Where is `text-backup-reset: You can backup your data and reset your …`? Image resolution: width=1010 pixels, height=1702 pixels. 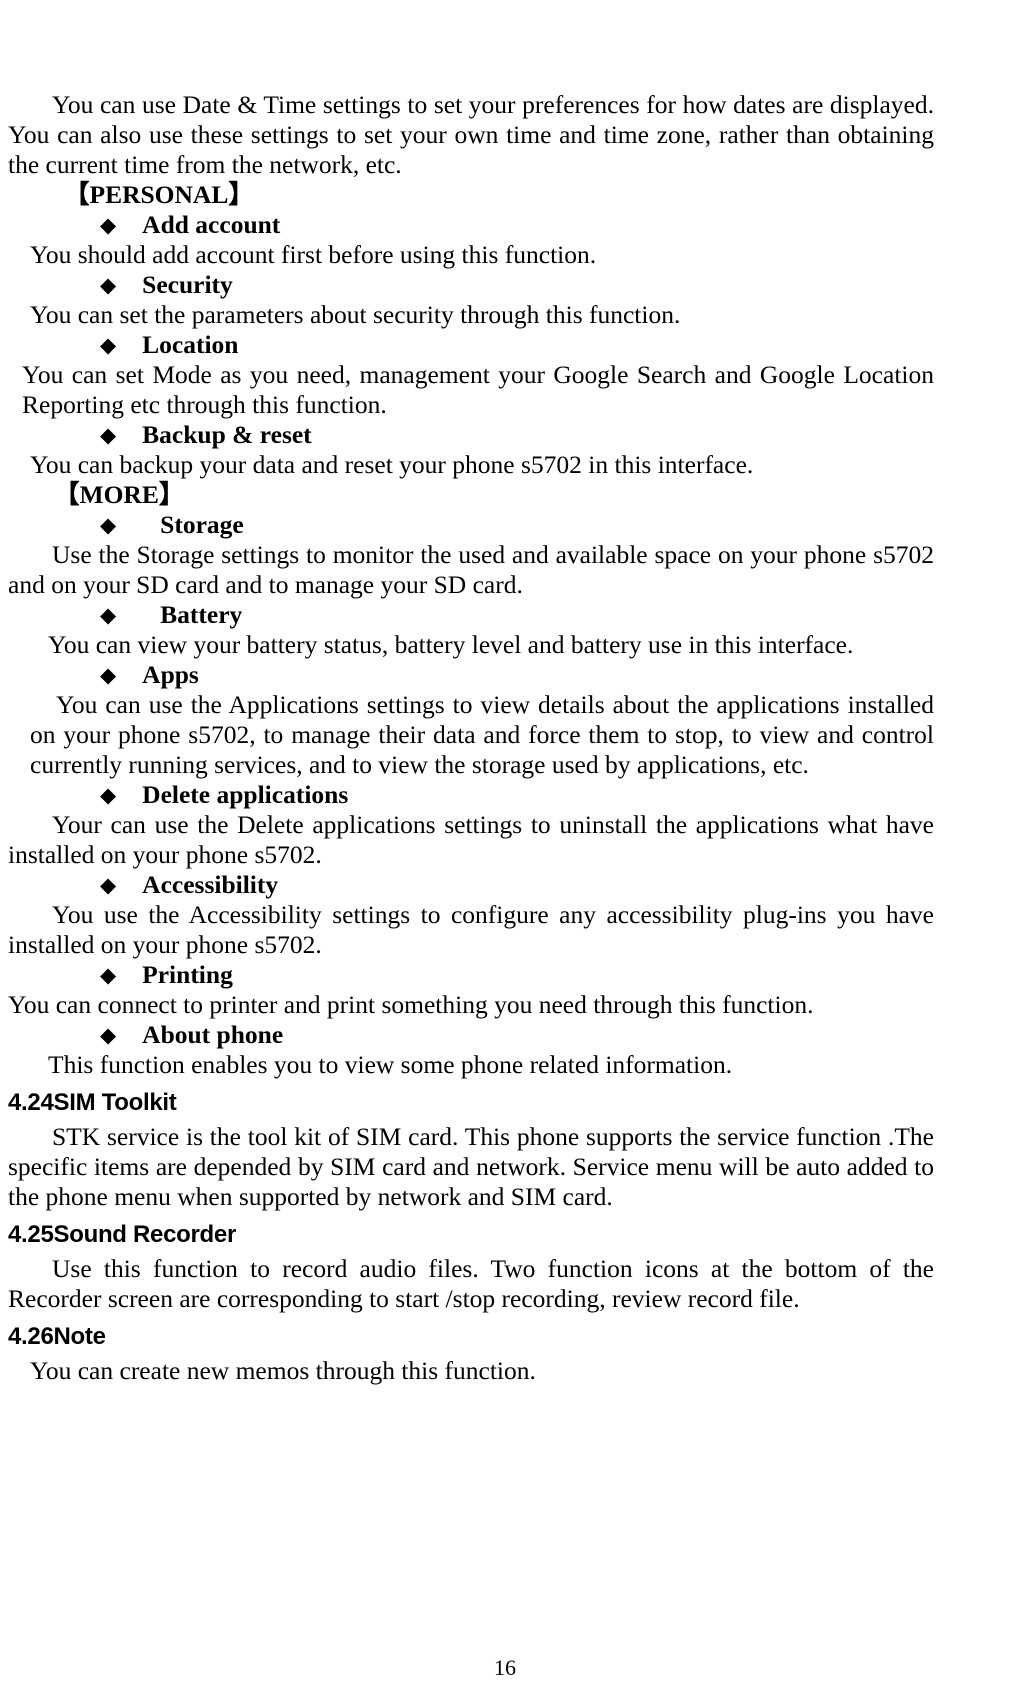 text-backup-reset: You can backup your data and reset your … is located at coordinates (392, 464).